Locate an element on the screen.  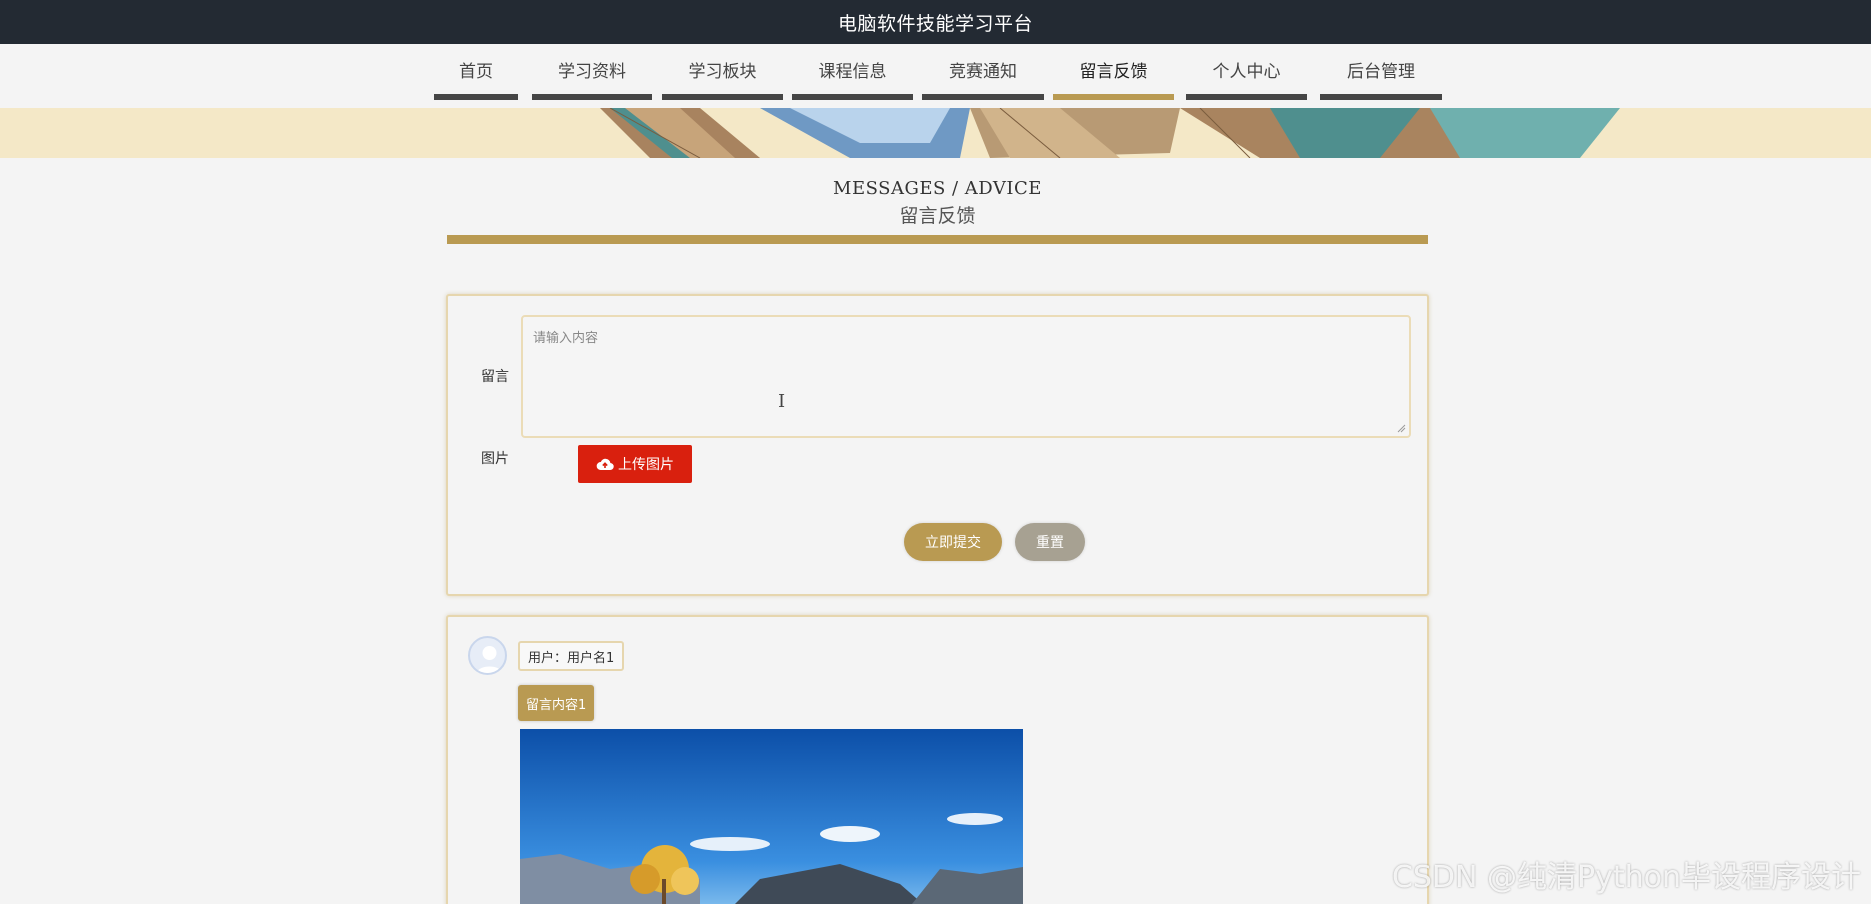
banner-image is located at coordinates (935, 133).